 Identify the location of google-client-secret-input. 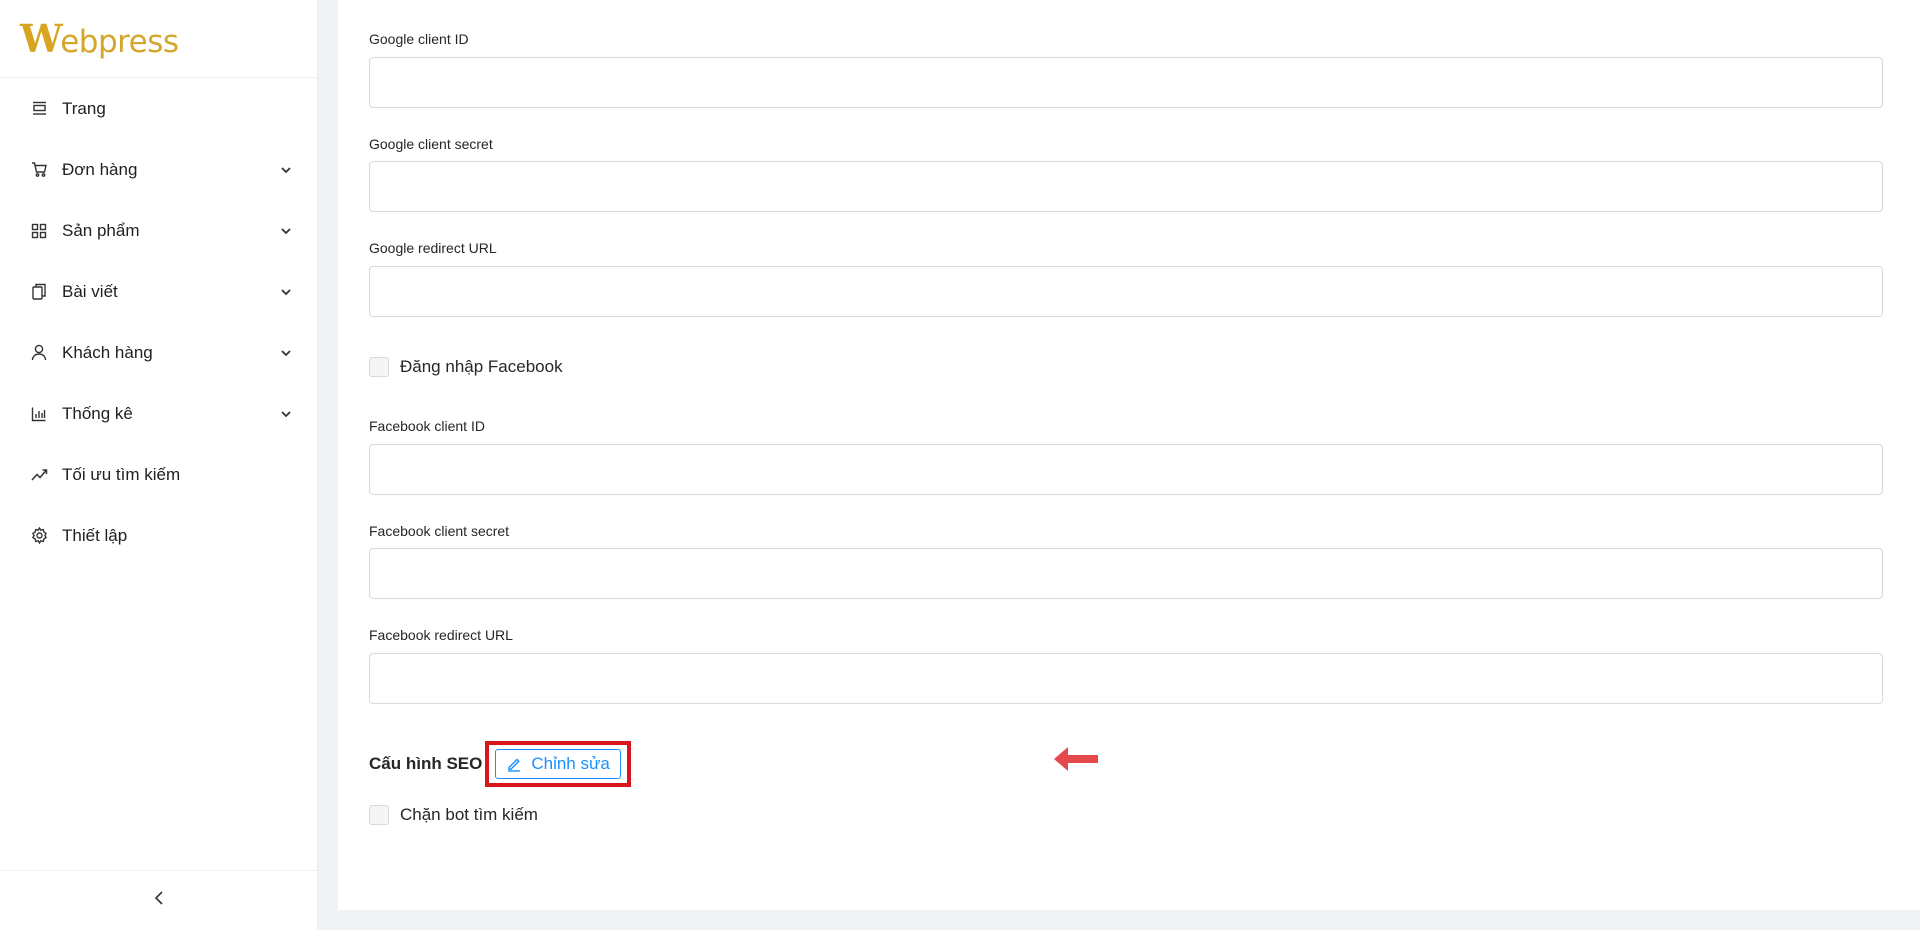
(1126, 186).